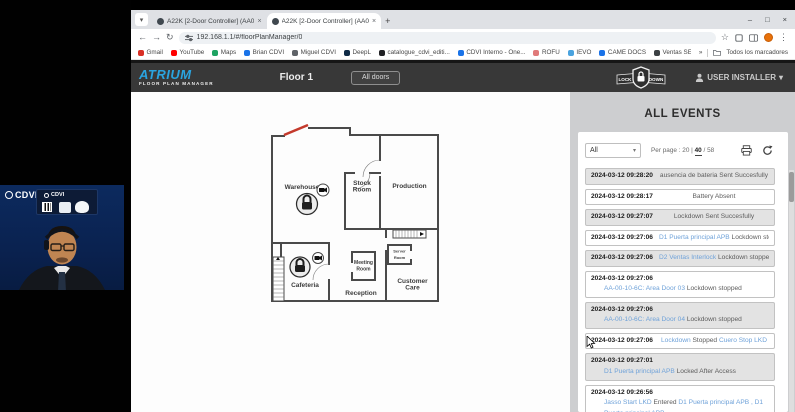 This screenshot has width=795, height=412. Describe the element at coordinates (296, 130) in the screenshot. I see `alarm-door-indicator` at that location.